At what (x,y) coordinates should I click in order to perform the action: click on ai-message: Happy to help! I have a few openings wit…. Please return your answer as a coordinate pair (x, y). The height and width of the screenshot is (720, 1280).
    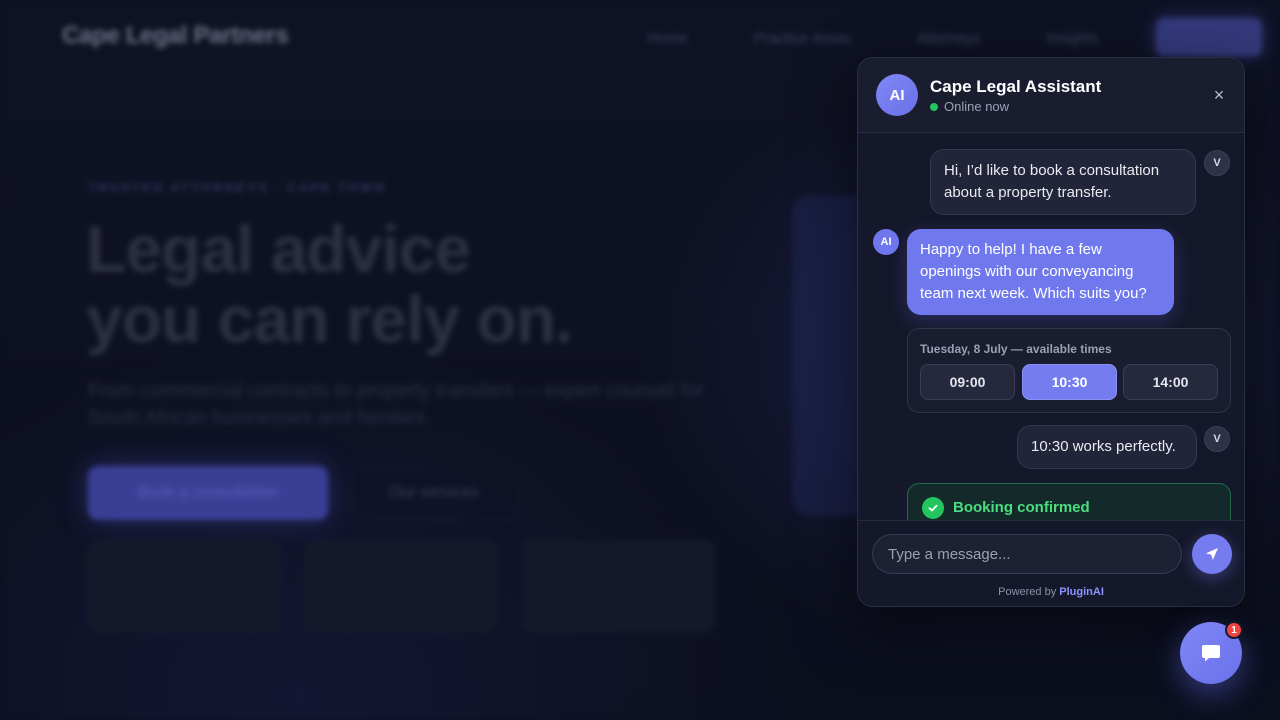
    Looking at the image, I should click on (1040, 272).